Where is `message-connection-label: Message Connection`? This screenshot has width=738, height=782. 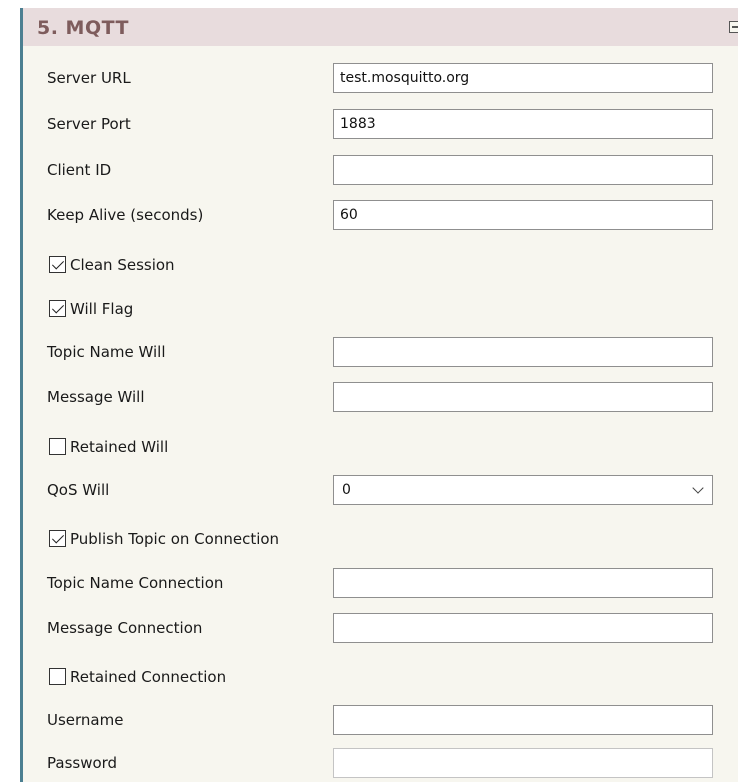
message-connection-label: Message Connection is located at coordinates (125, 628).